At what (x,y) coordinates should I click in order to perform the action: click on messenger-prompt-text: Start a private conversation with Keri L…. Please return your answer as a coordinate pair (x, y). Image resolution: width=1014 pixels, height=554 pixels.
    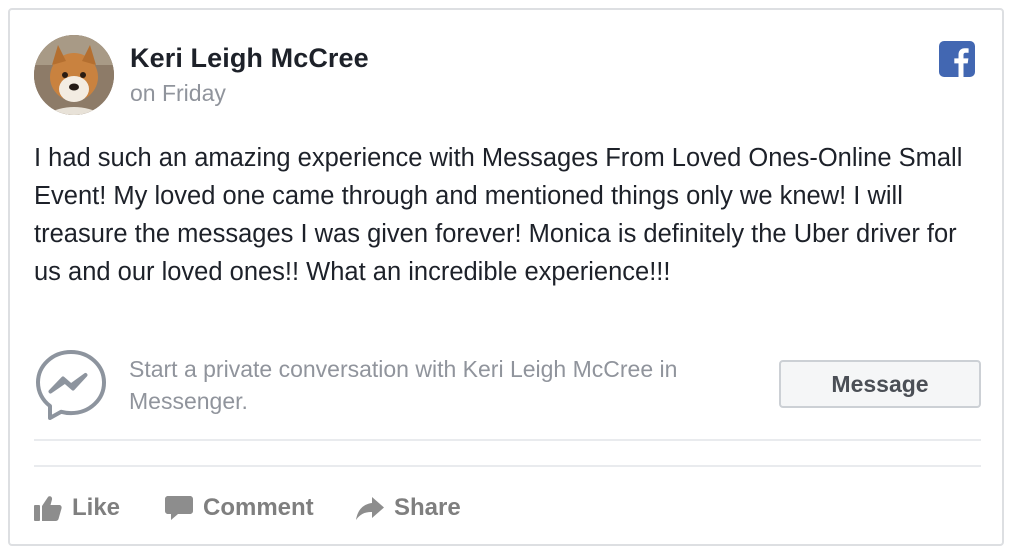
    Looking at the image, I should click on (403, 385).